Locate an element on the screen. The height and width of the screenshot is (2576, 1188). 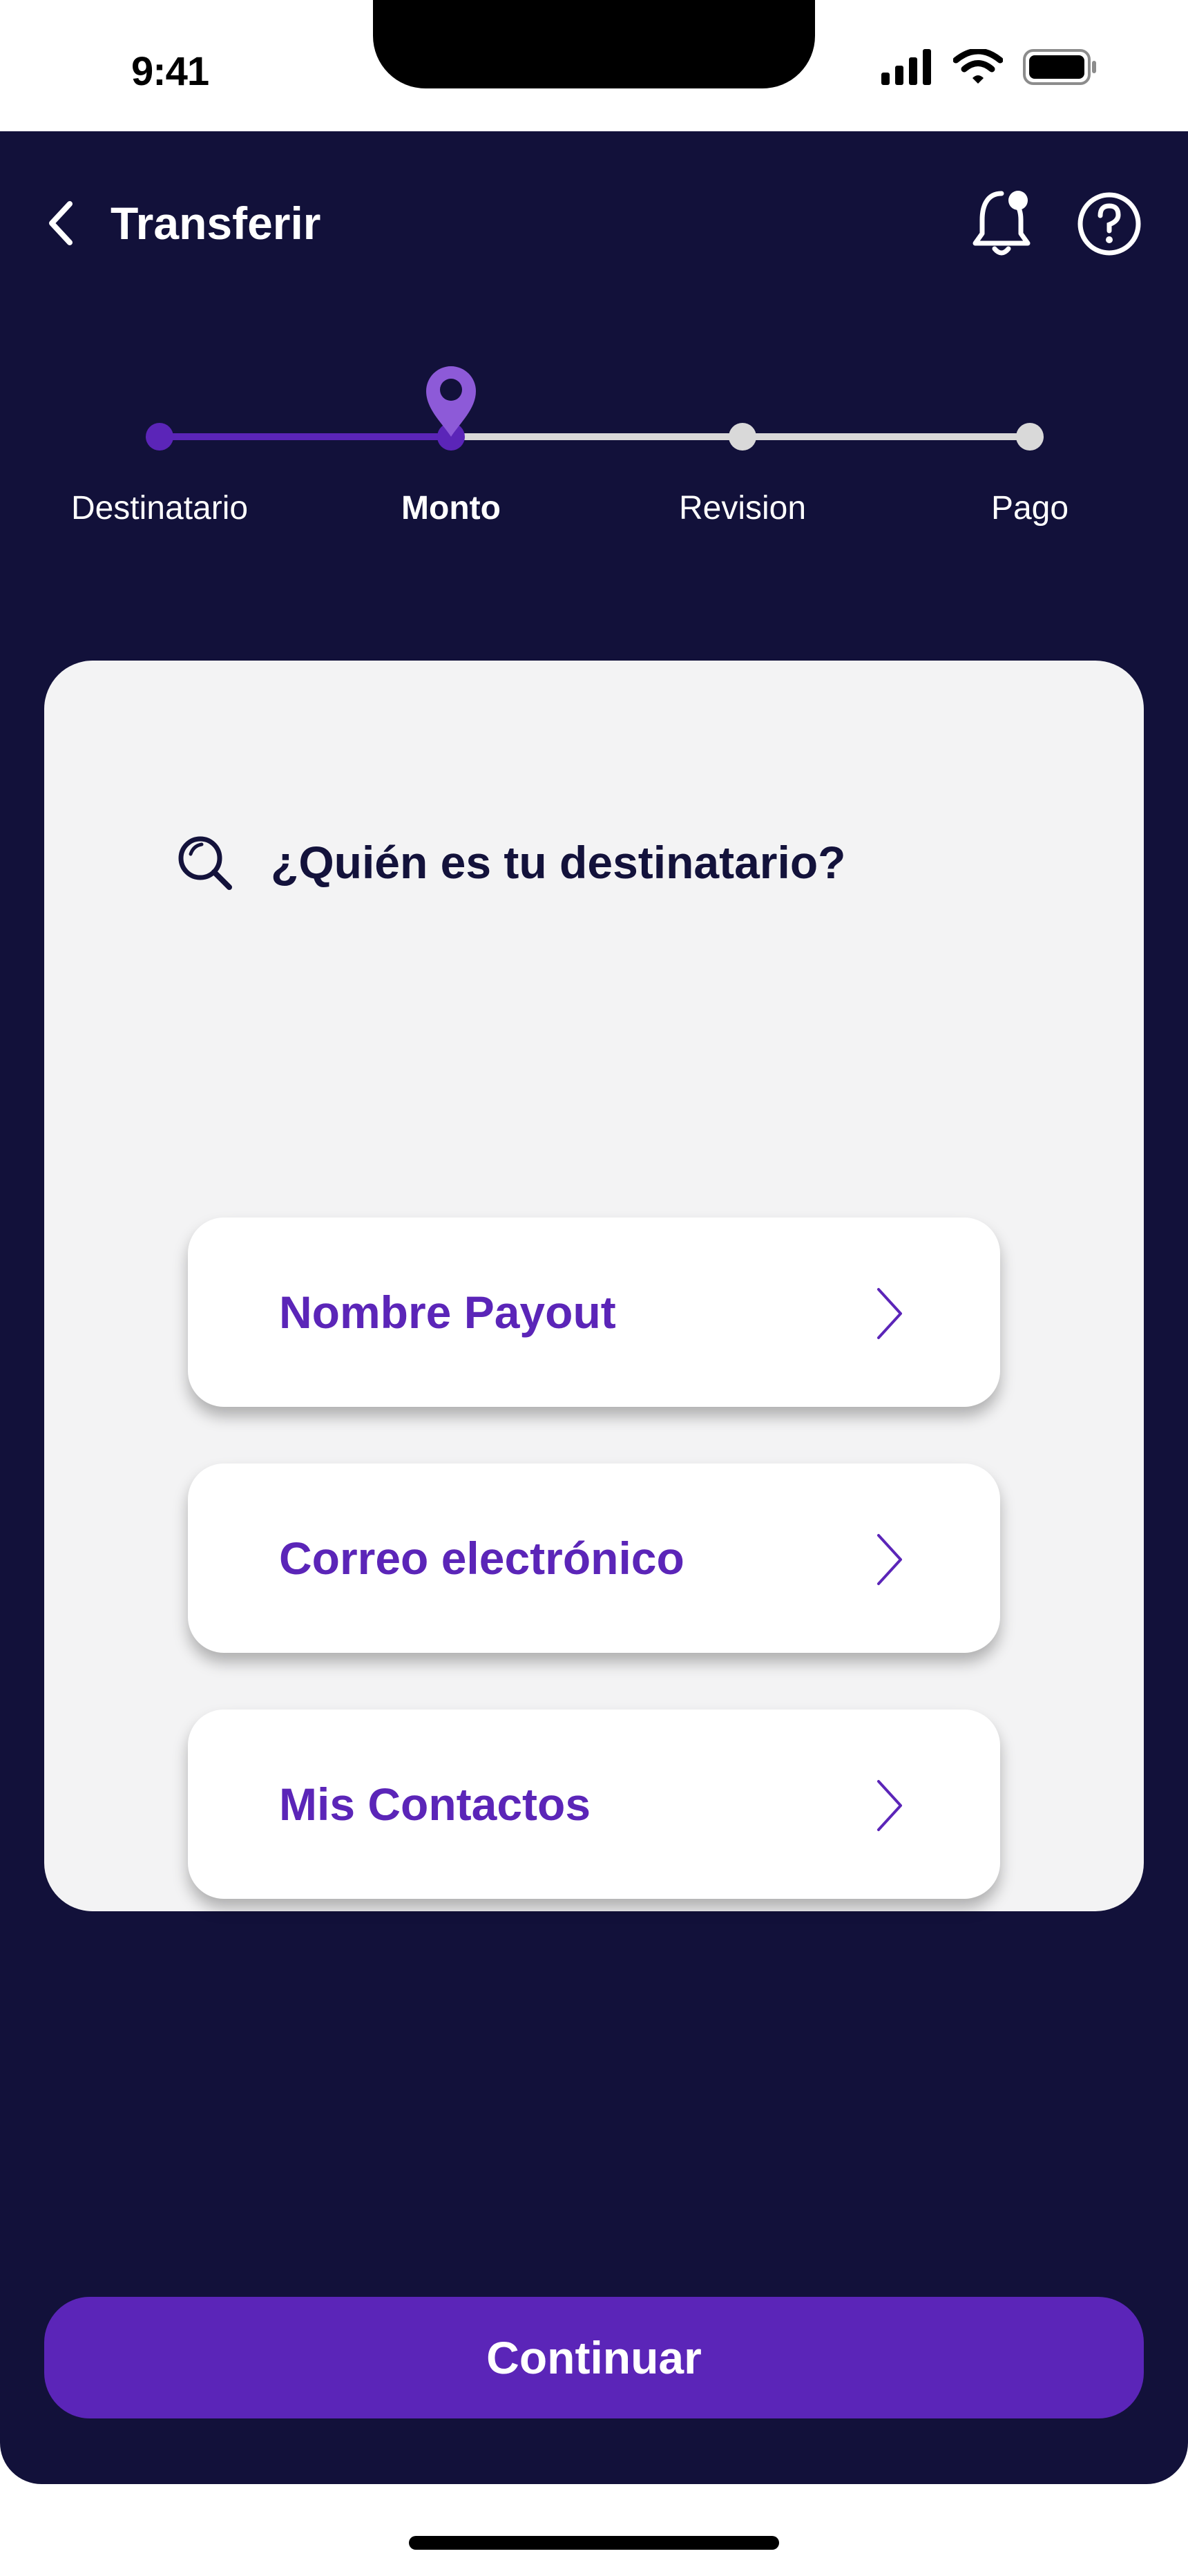
status-time: 9:41 is located at coordinates (170, 71).